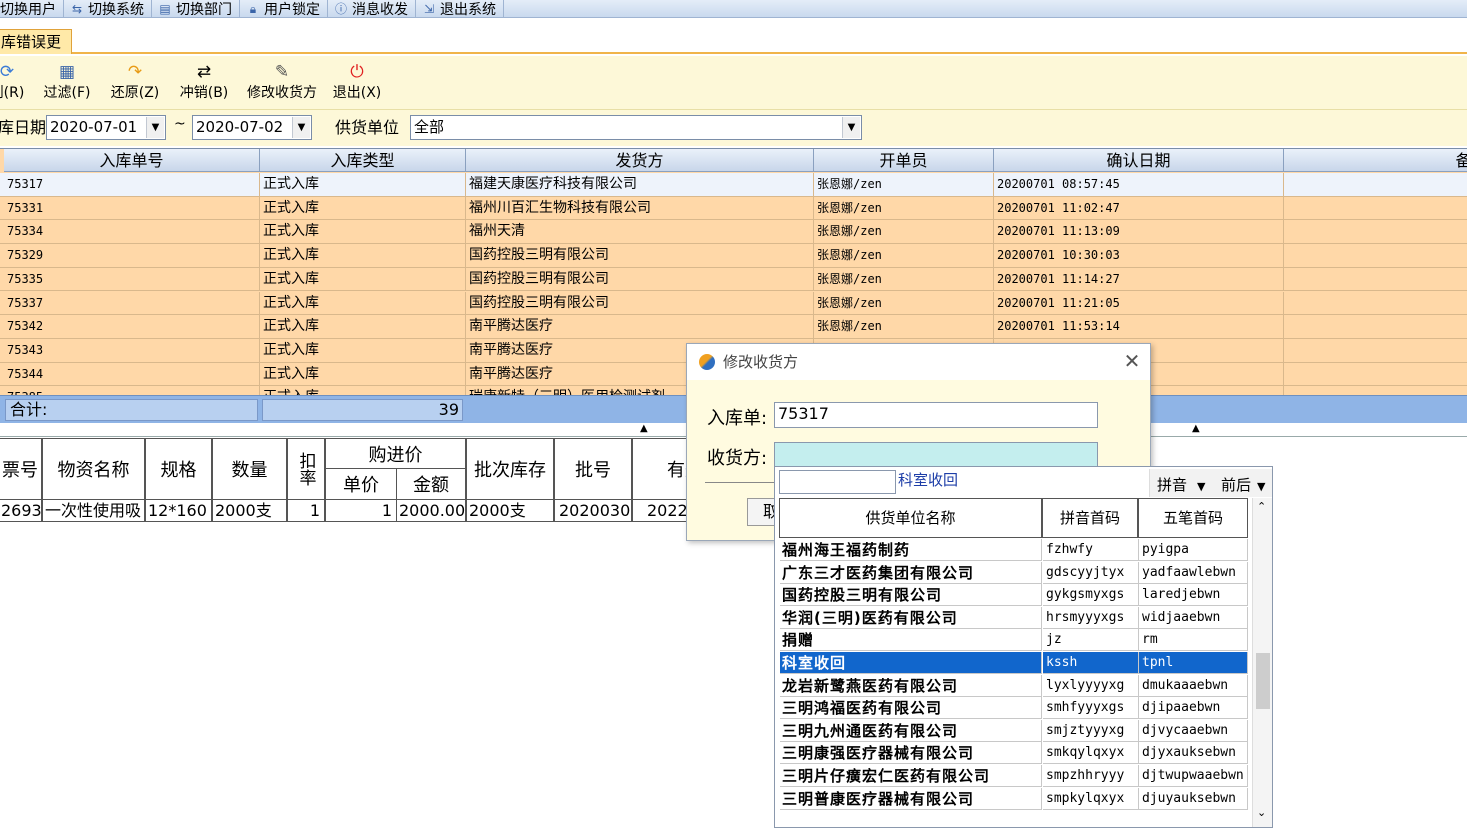 The width and height of the screenshot is (1467, 832). What do you see at coordinates (132, 350) in the screenshot?
I see `order-no-cell: 75343` at bounding box center [132, 350].